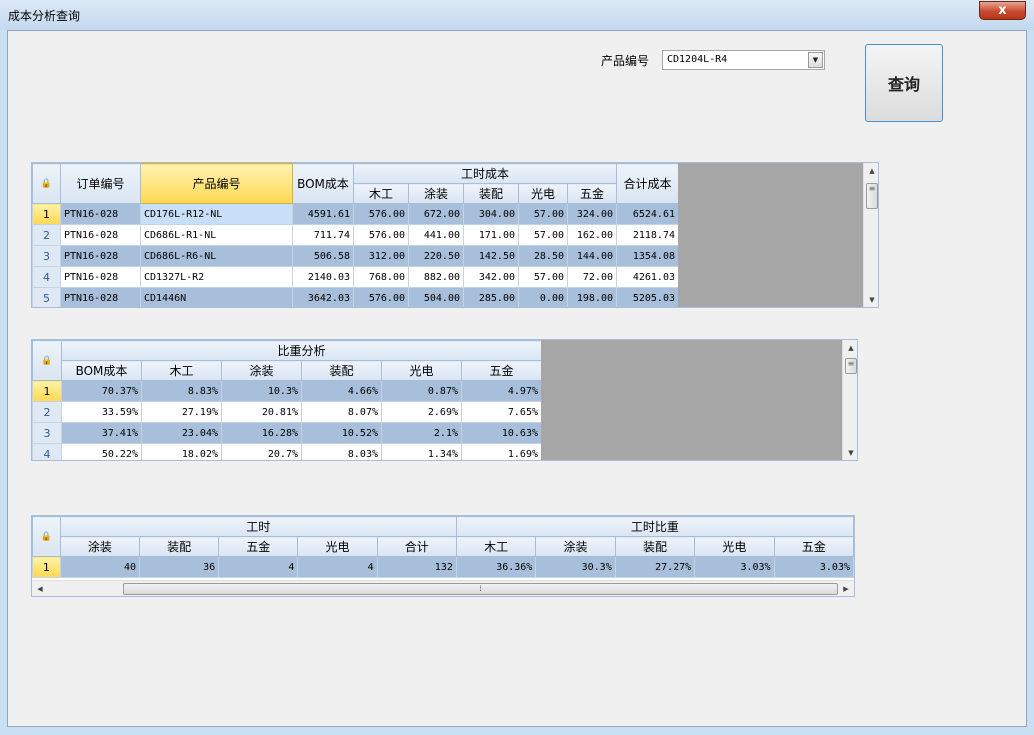 Image resolution: width=1034 pixels, height=735 pixels. What do you see at coordinates (216, 277) in the screenshot?
I see `cell-product: CD1327L-R2` at bounding box center [216, 277].